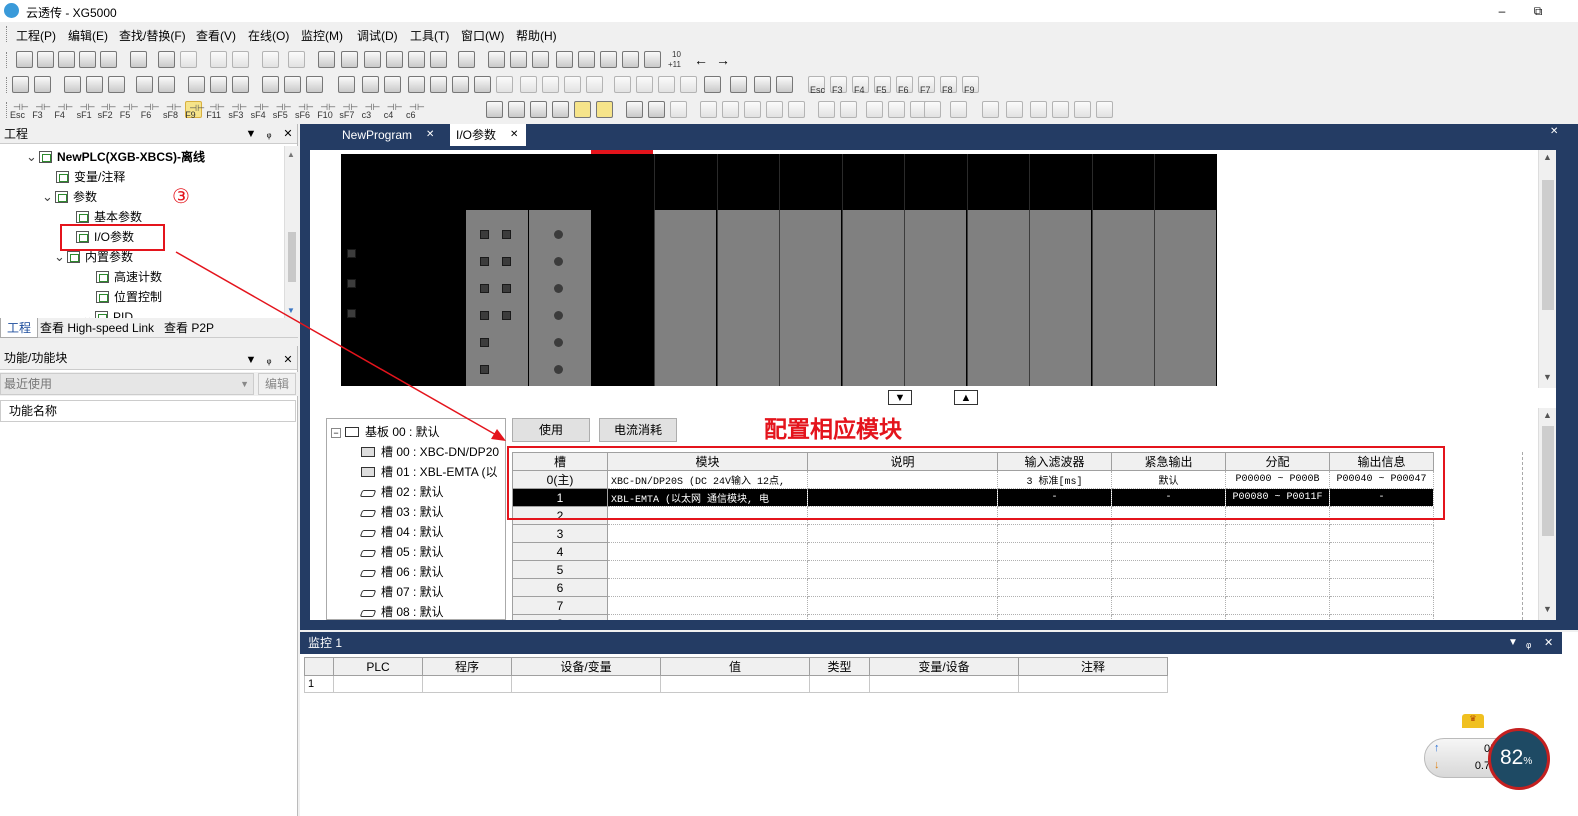  I want to click on slot-number-cell: 4, so click(560, 551).